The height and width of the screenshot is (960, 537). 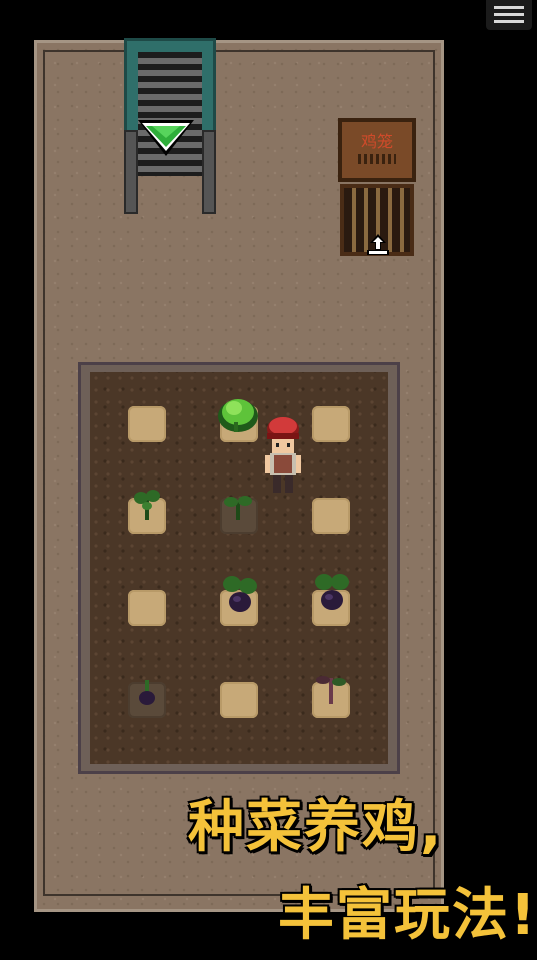 What do you see at coordinates (209, 172) in the screenshot?
I see `stairs-post-right` at bounding box center [209, 172].